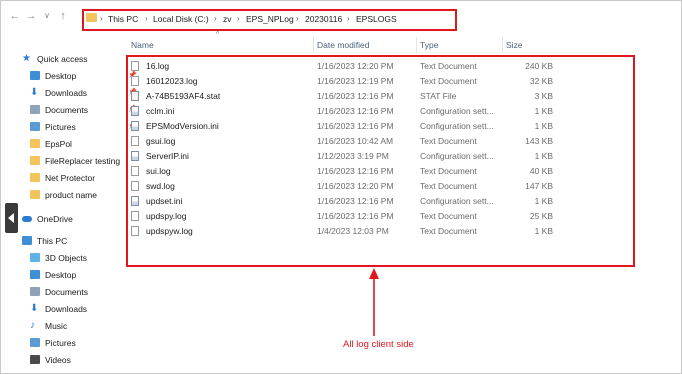  Describe the element at coordinates (55, 219) in the screenshot. I see `sidebar-item-label: OneDrive` at that location.